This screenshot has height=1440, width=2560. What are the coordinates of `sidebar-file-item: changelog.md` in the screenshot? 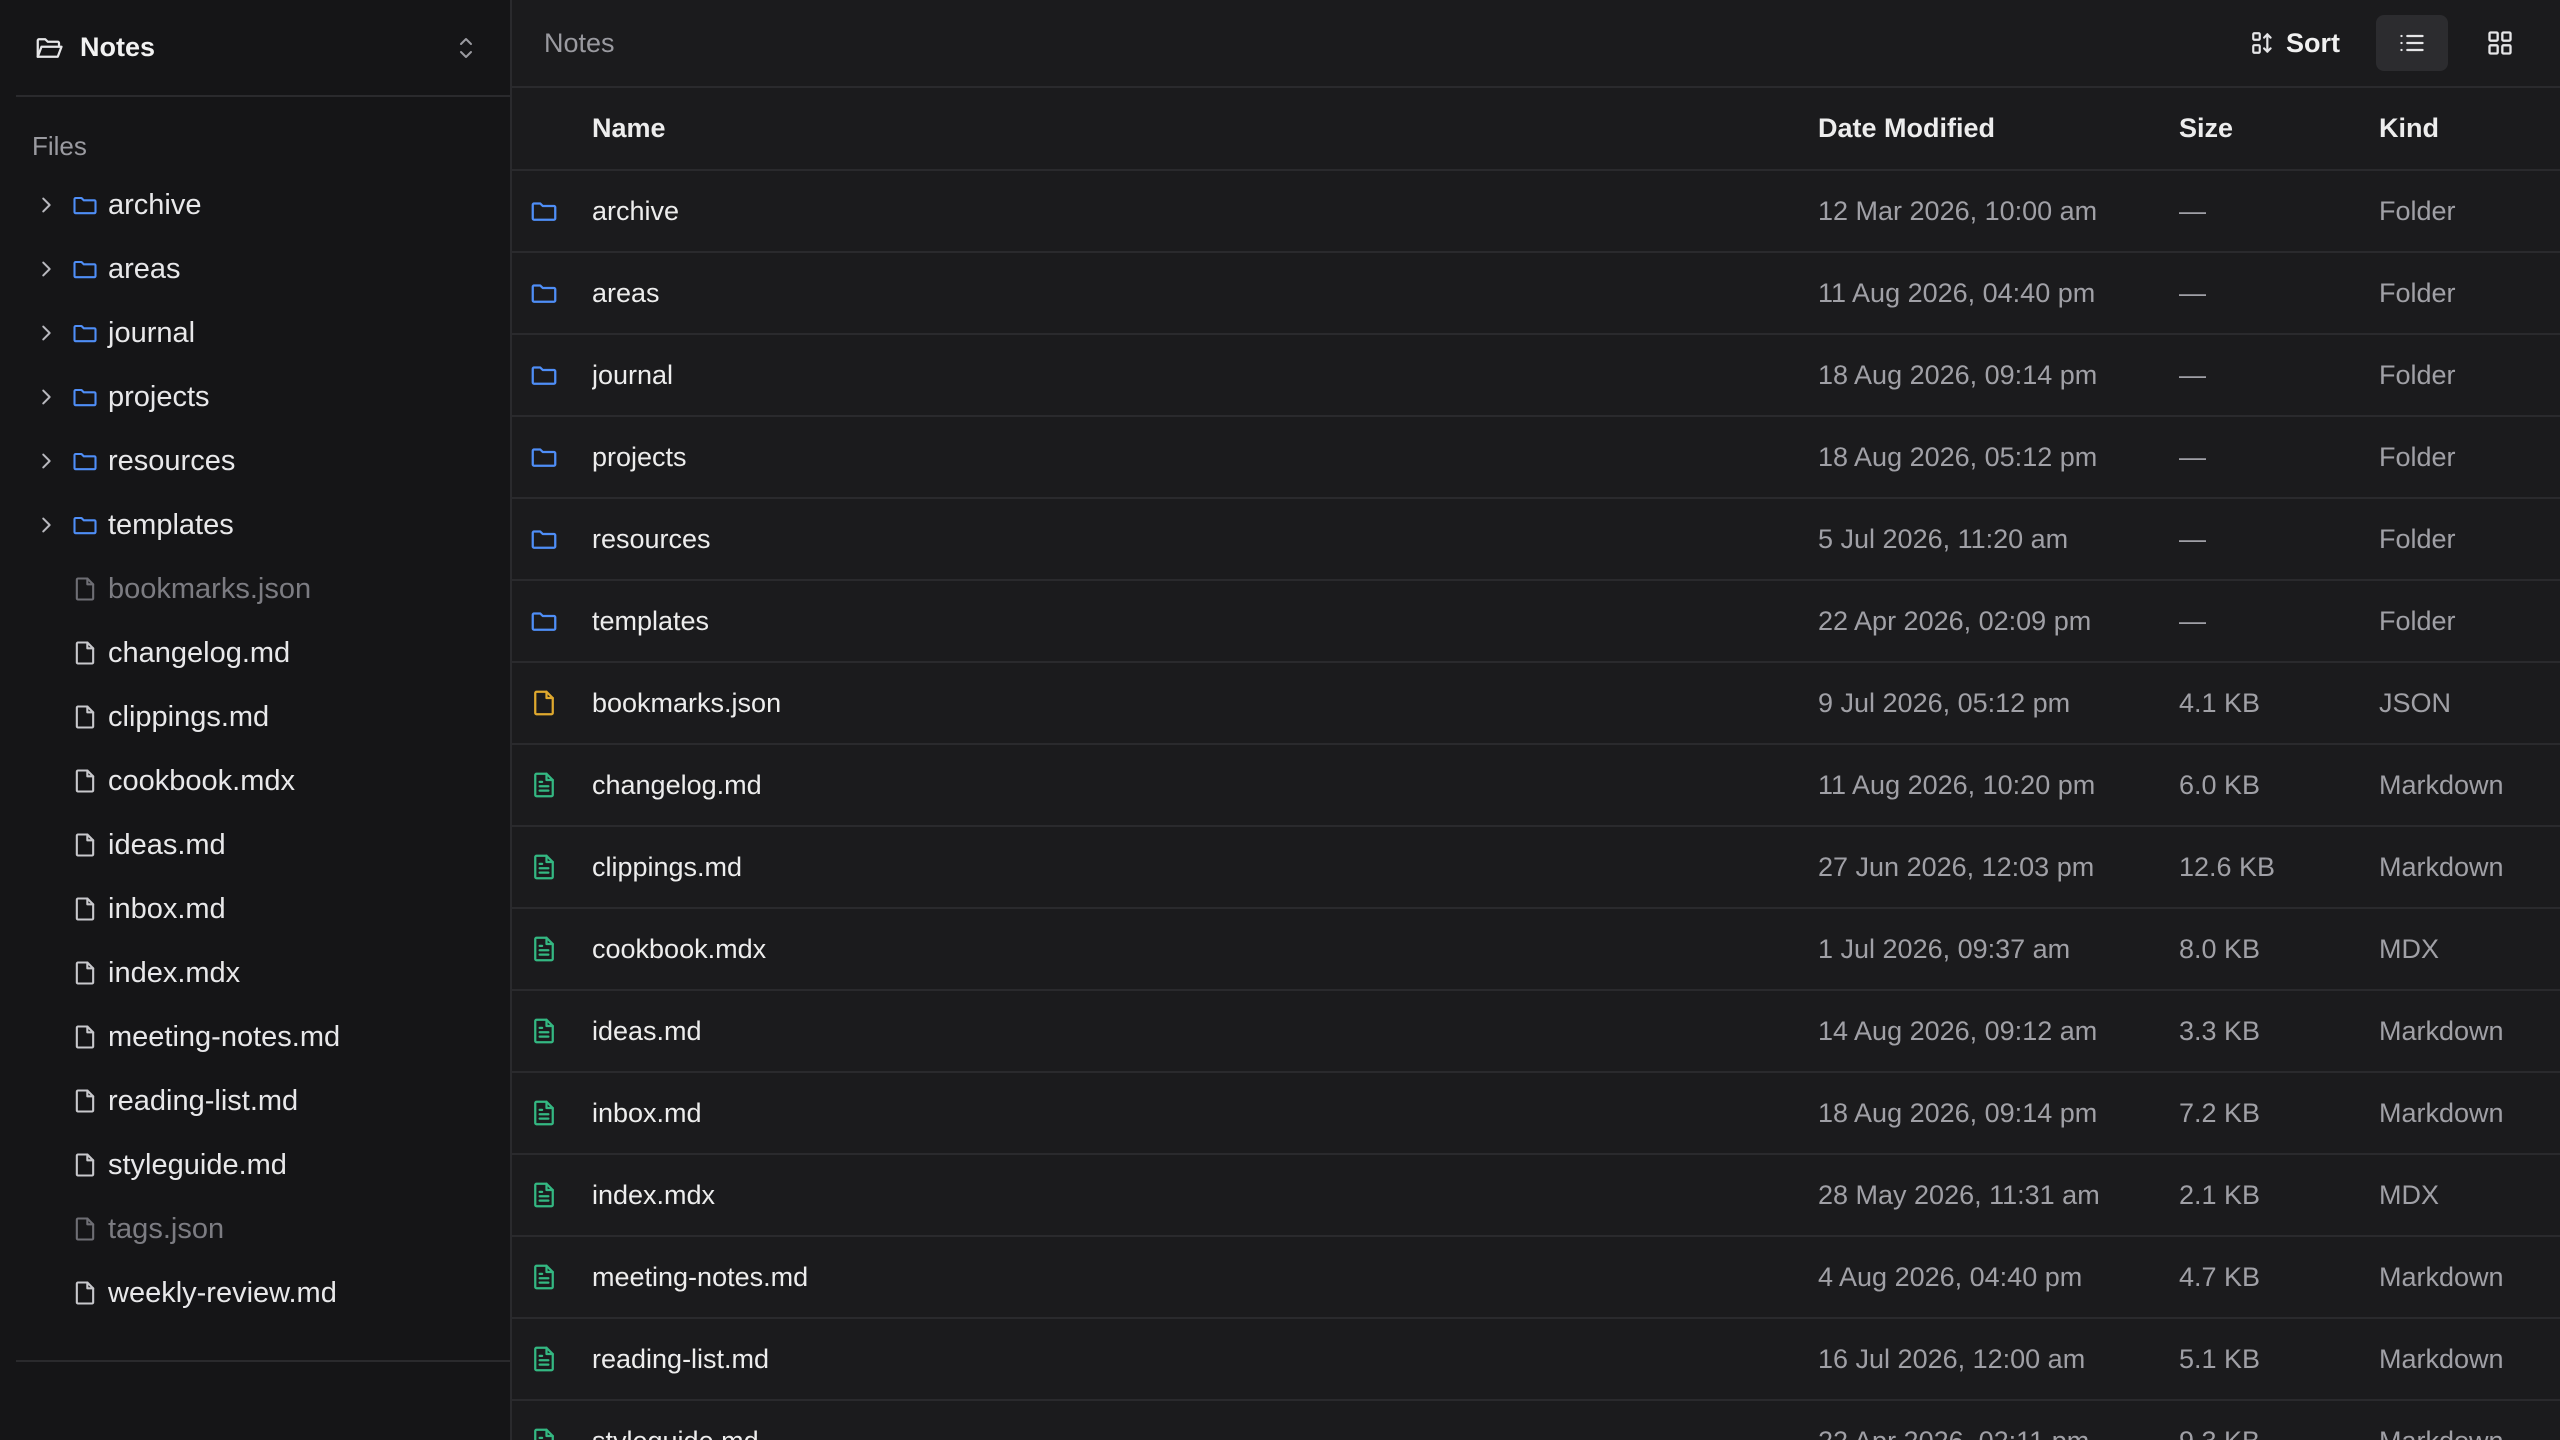 It's located at (255, 653).